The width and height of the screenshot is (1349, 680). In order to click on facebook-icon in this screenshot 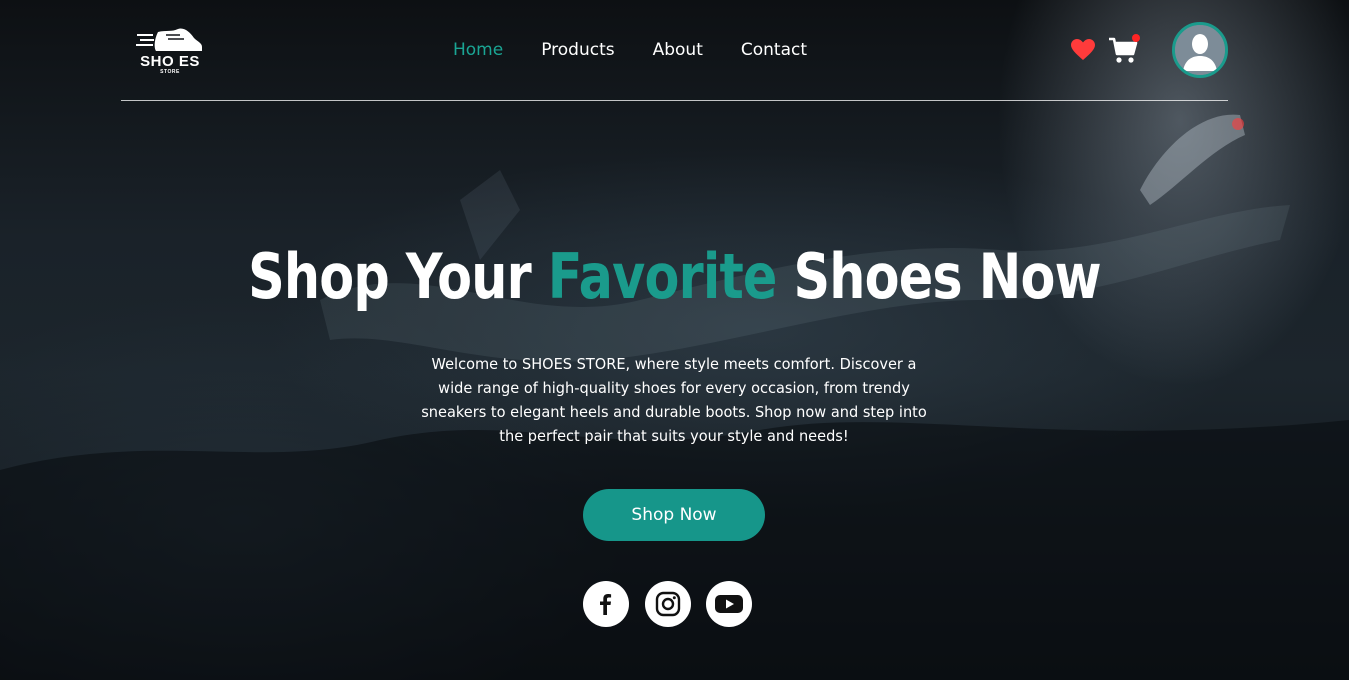, I will do `click(606, 604)`.